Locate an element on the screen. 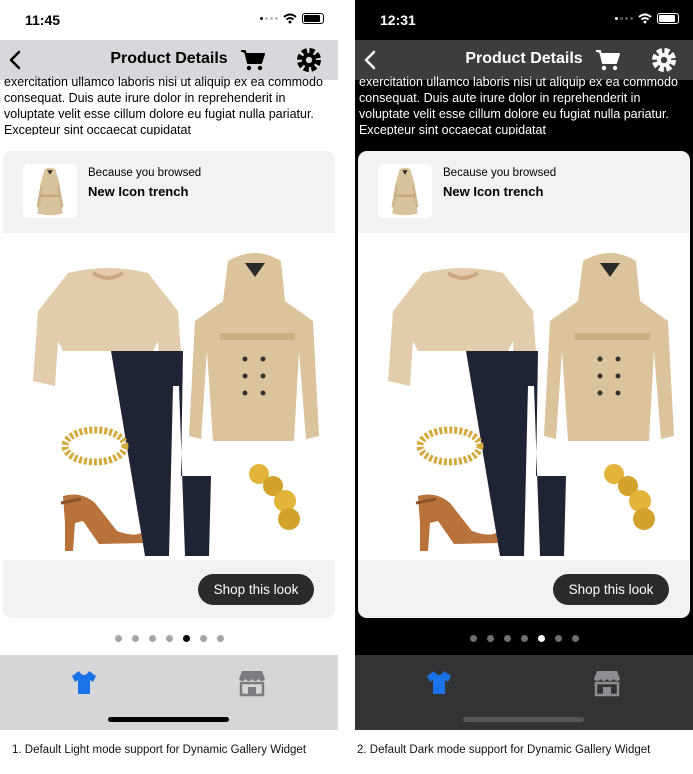 Image resolution: width=693 pixels, height=774 pixels. status-time: 12:31 is located at coordinates (398, 20).